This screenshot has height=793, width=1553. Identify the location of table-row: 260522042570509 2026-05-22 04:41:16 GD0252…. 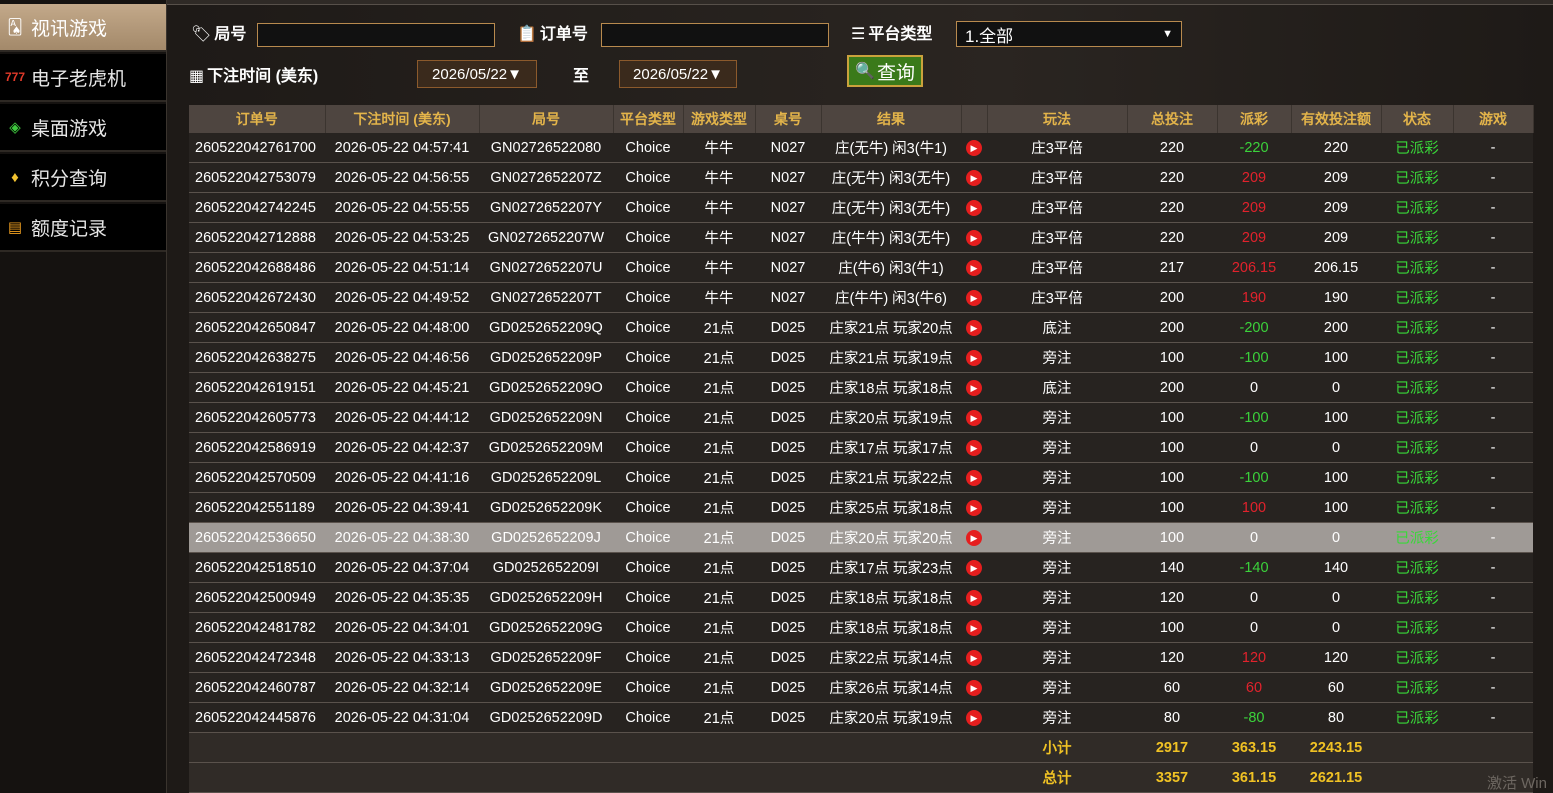
(861, 477).